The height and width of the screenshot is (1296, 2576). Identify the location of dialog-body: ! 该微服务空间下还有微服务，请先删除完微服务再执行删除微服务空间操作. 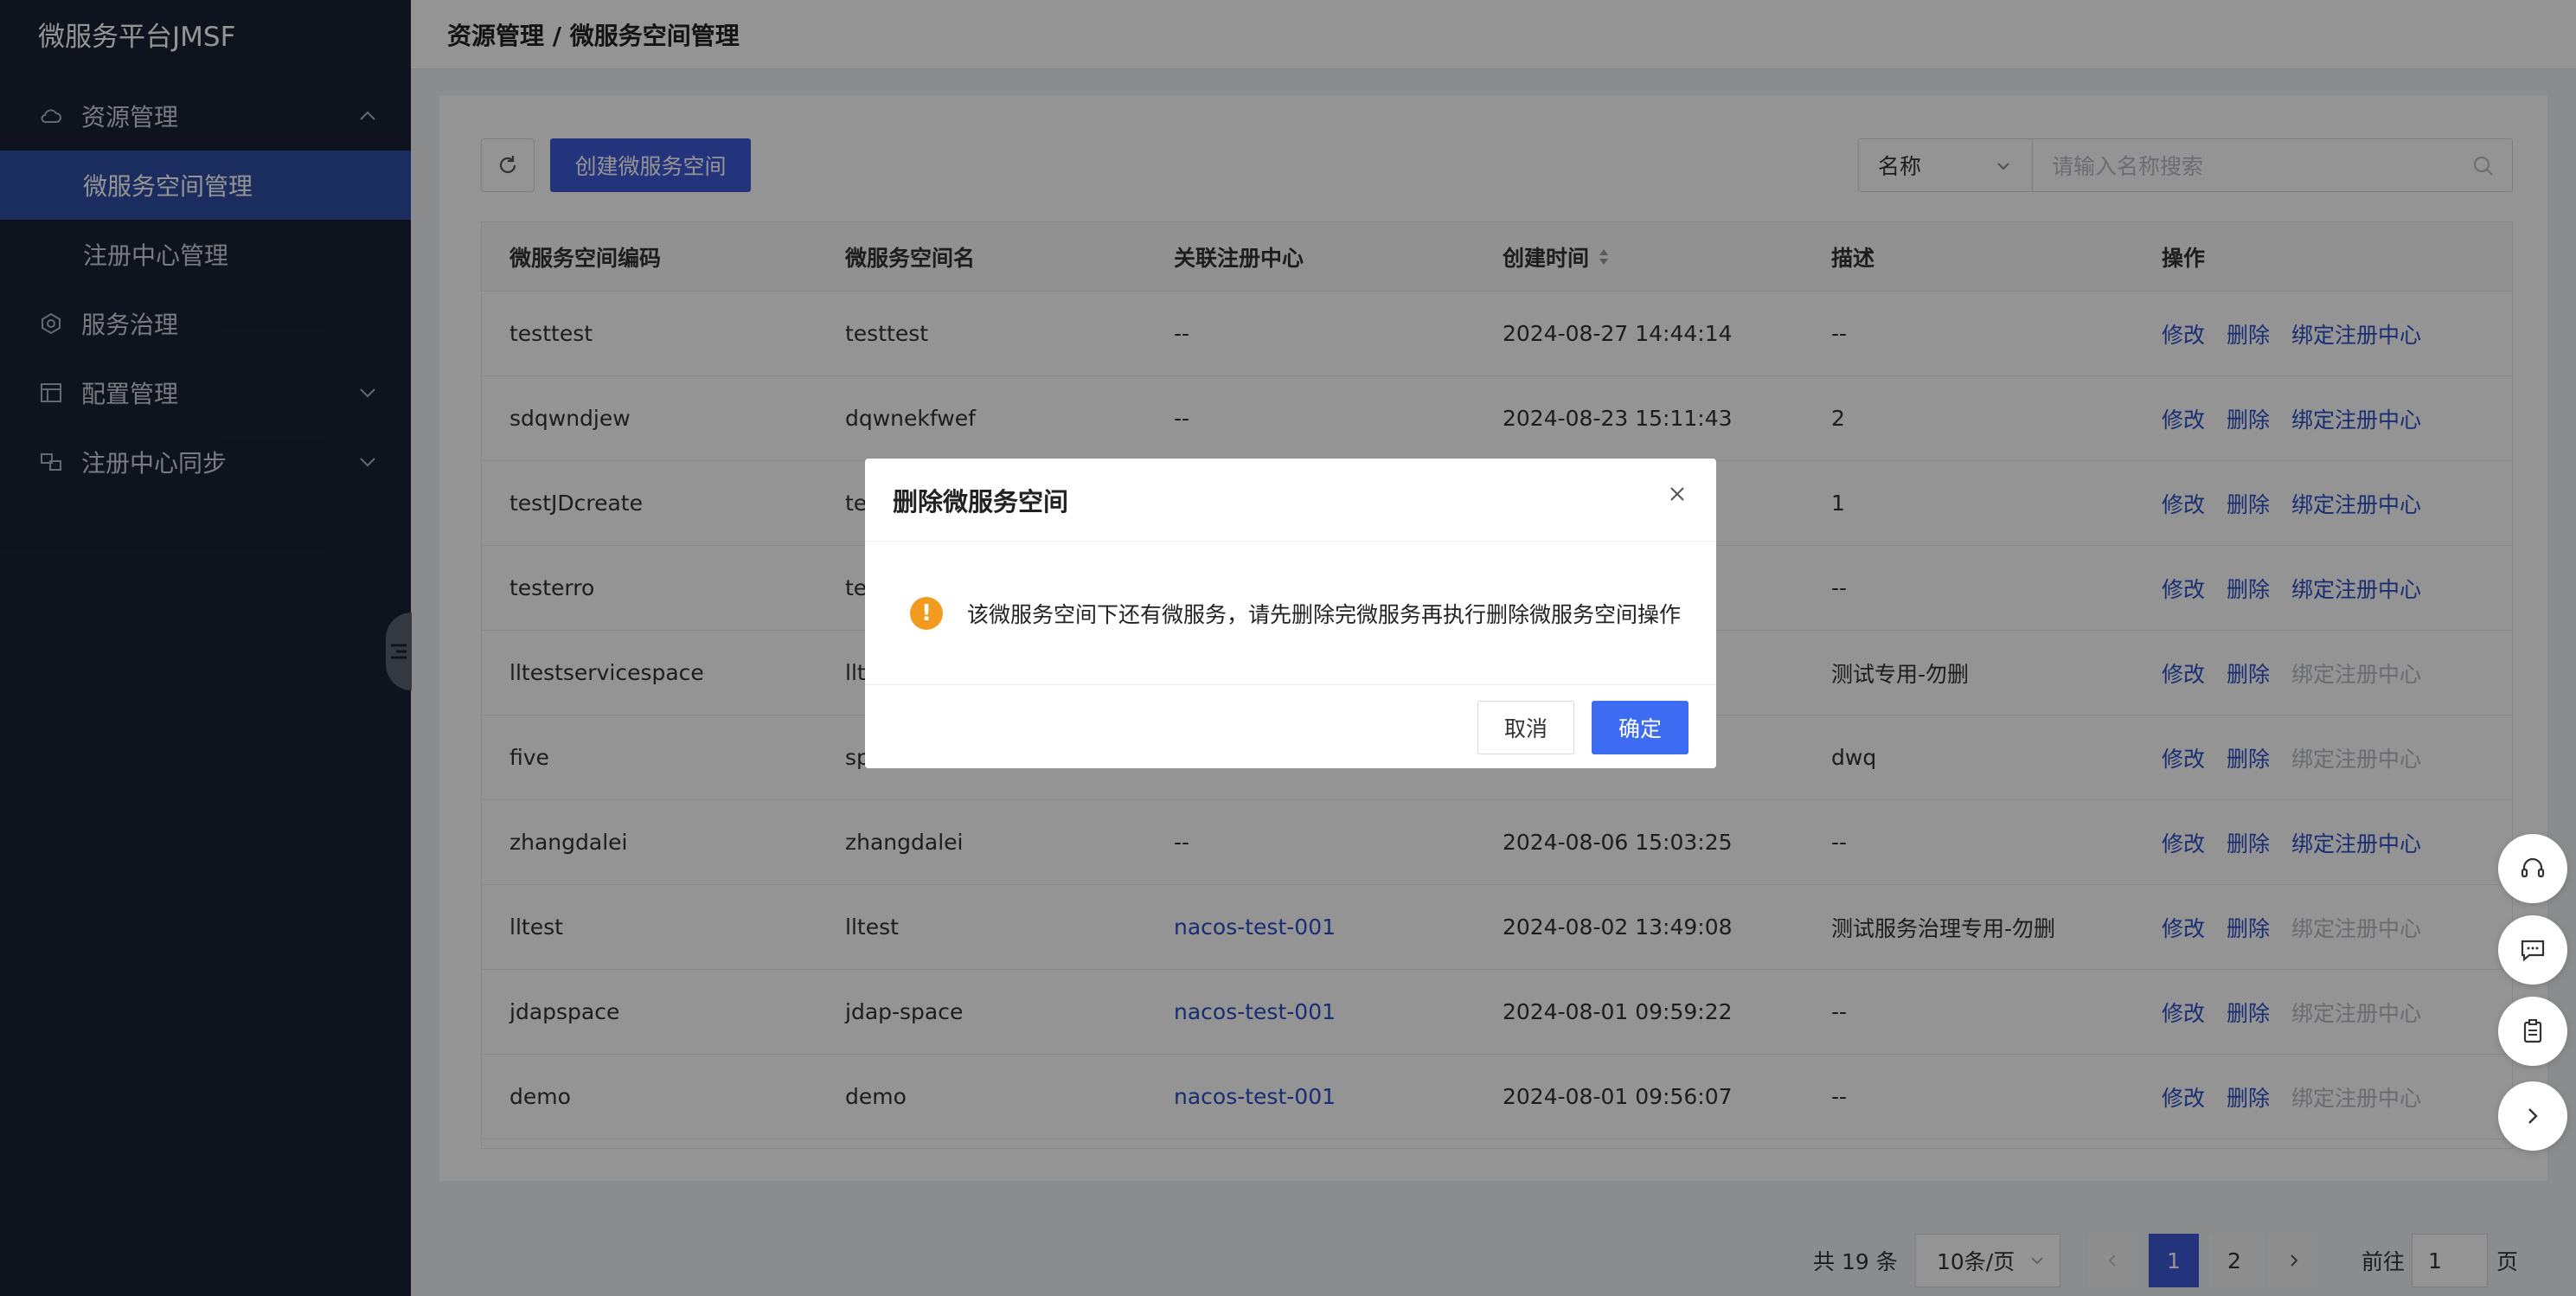
(1290, 613).